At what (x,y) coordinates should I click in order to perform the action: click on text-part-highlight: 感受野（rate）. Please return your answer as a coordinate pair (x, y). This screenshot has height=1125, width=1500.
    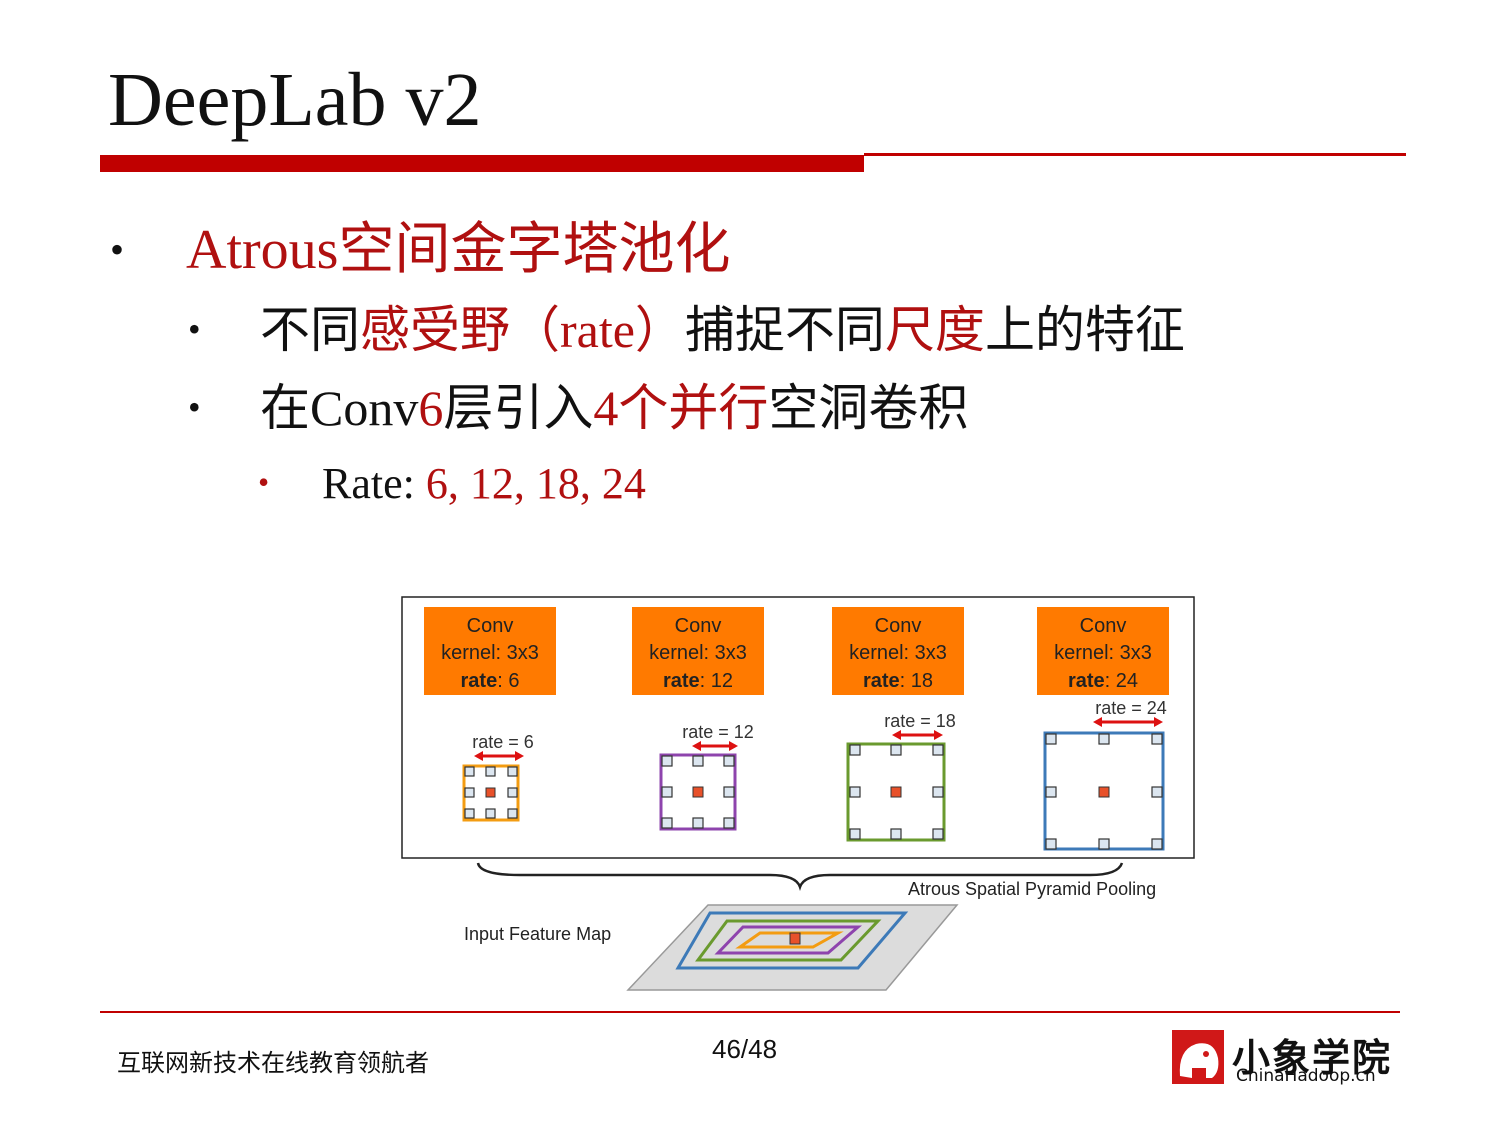
    Looking at the image, I should click on (522, 330).